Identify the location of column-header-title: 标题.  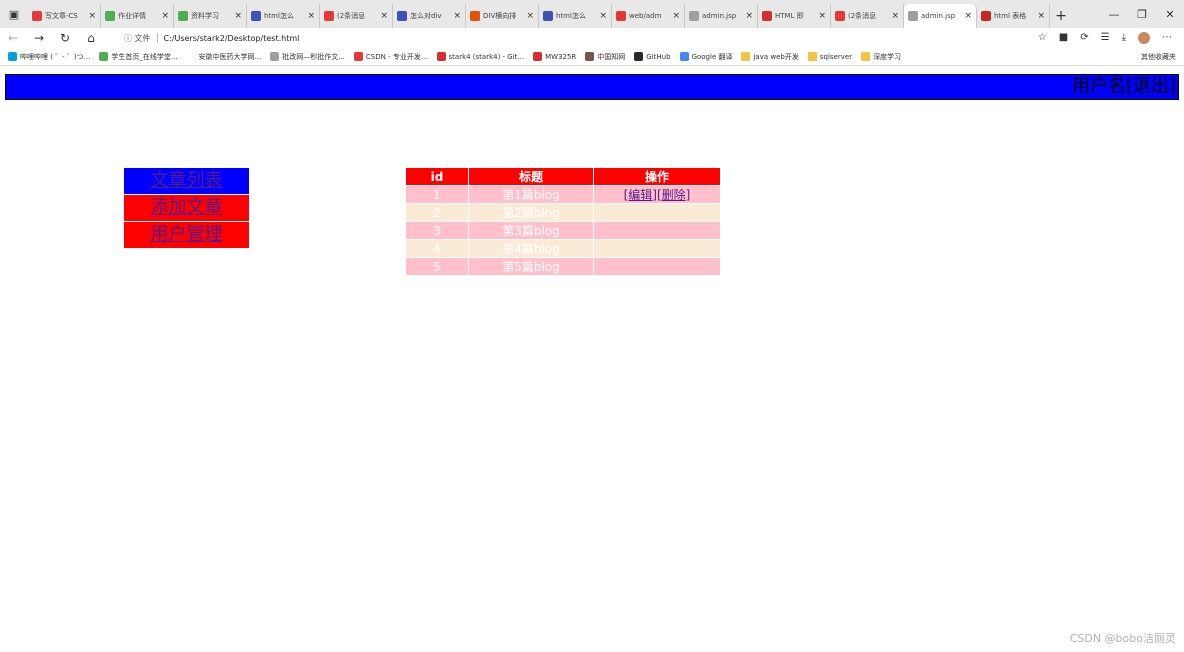
(531, 176).